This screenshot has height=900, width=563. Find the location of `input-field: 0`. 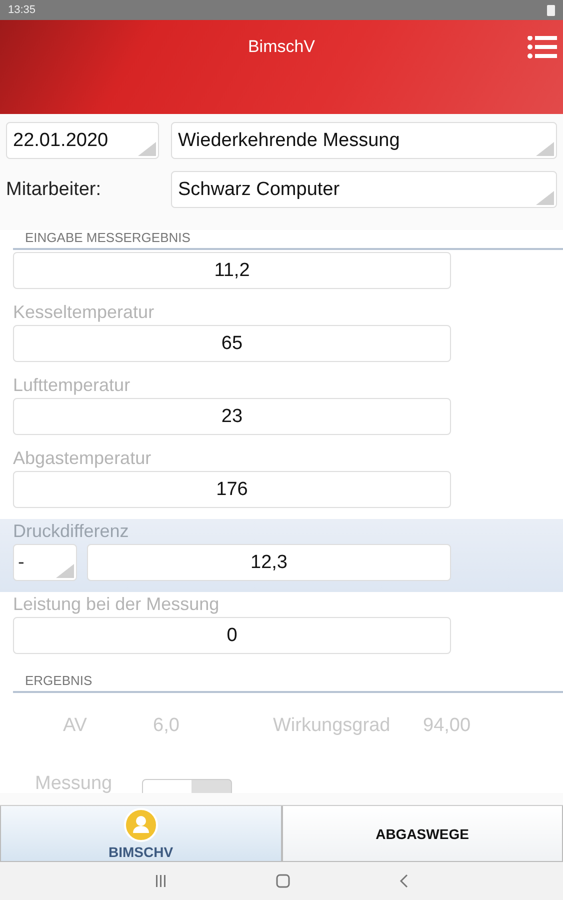

input-field: 0 is located at coordinates (232, 635).